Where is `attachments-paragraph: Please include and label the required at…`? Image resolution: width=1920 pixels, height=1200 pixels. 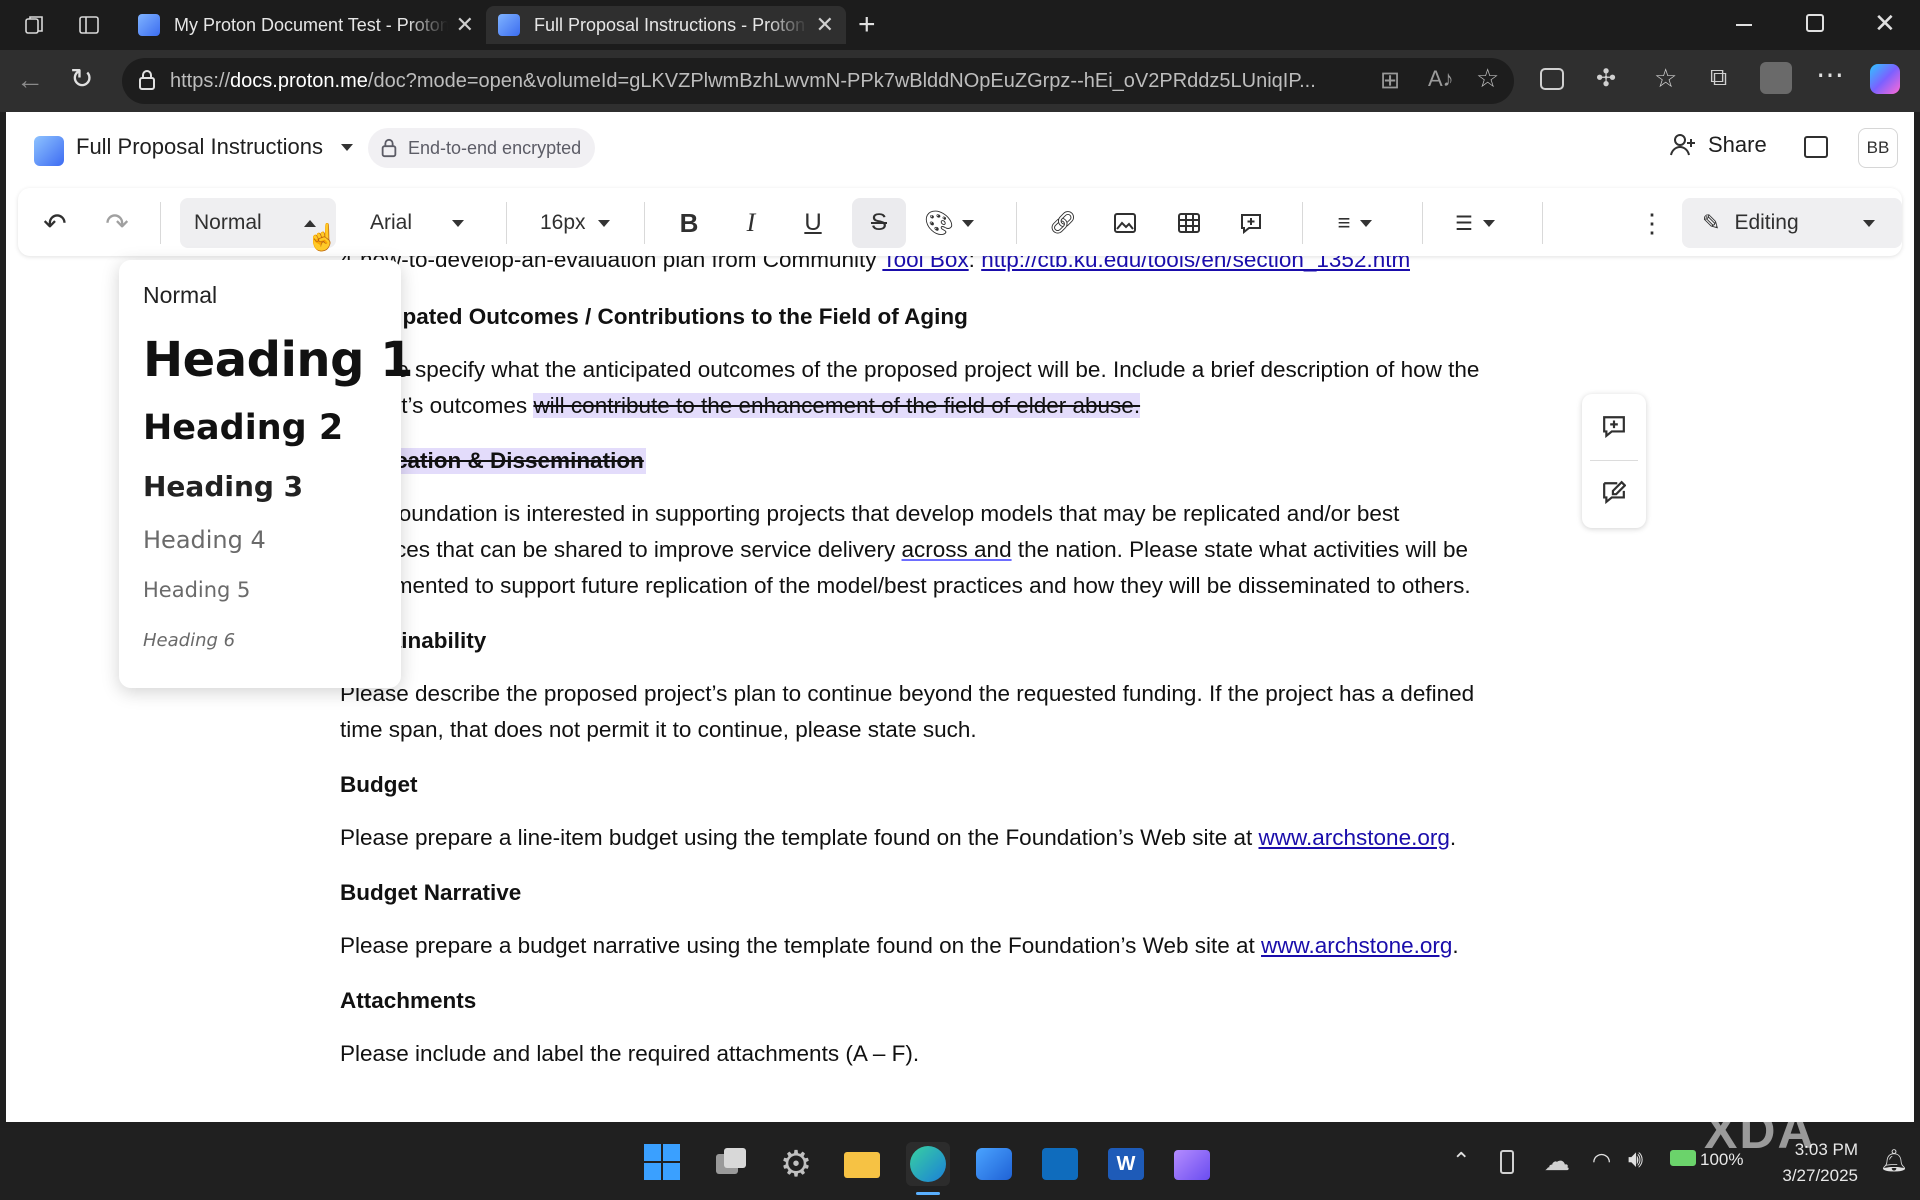
attachments-paragraph: Please include and label the required at… is located at coordinates (630, 1053).